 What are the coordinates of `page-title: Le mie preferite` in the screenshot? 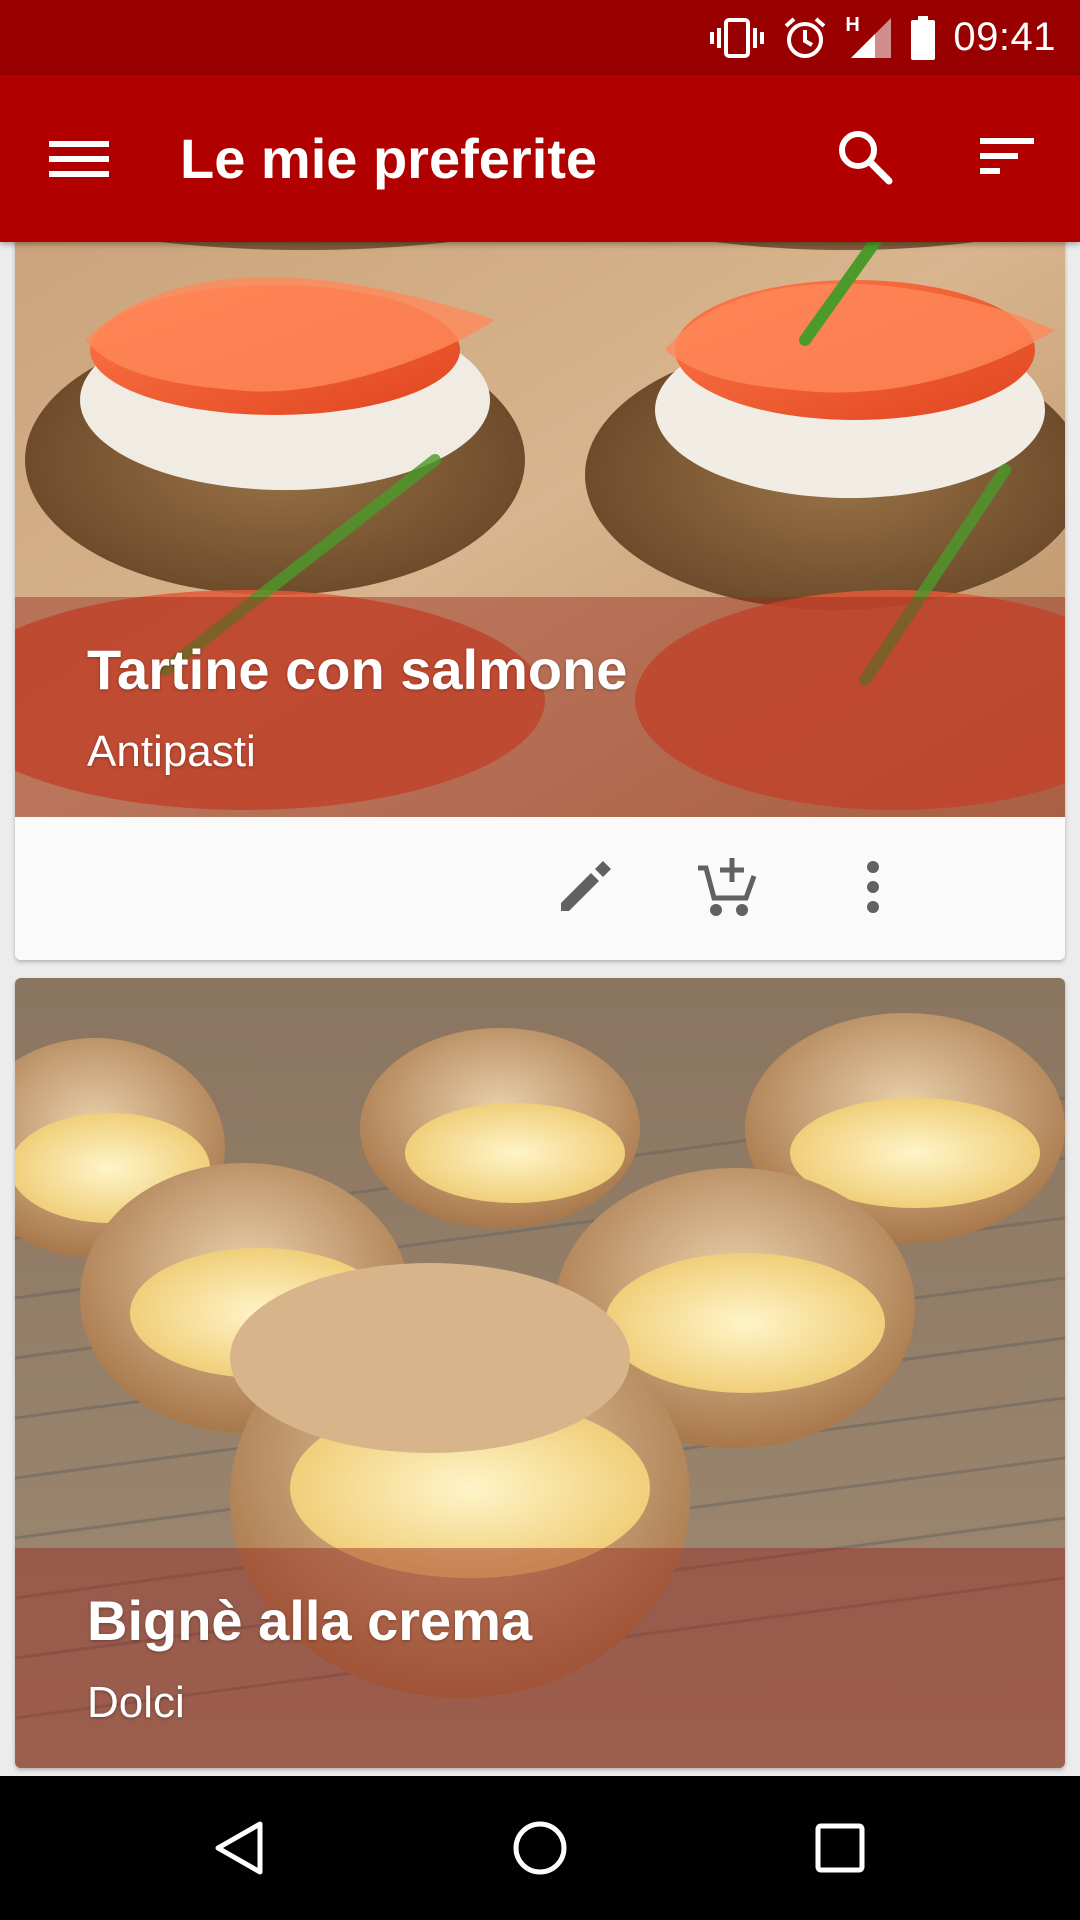 It's located at (389, 158).